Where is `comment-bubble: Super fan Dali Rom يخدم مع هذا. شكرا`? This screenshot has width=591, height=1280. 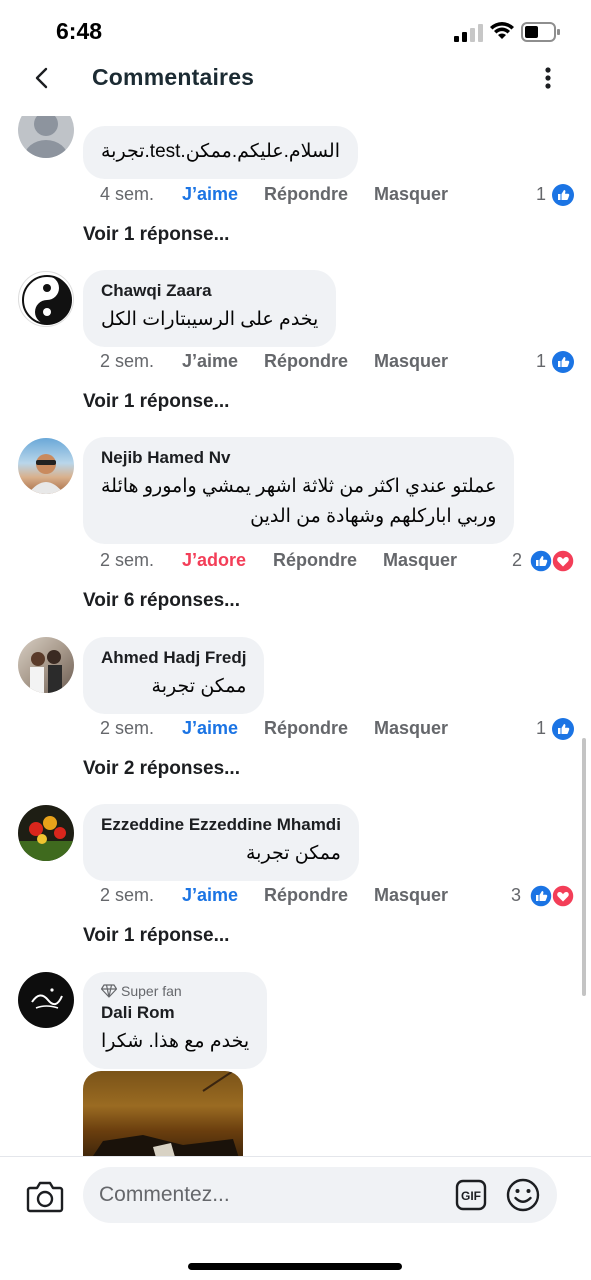
comment-bubble: Super fan Dali Rom يخدم مع هذا. شكرا is located at coordinates (175, 1020).